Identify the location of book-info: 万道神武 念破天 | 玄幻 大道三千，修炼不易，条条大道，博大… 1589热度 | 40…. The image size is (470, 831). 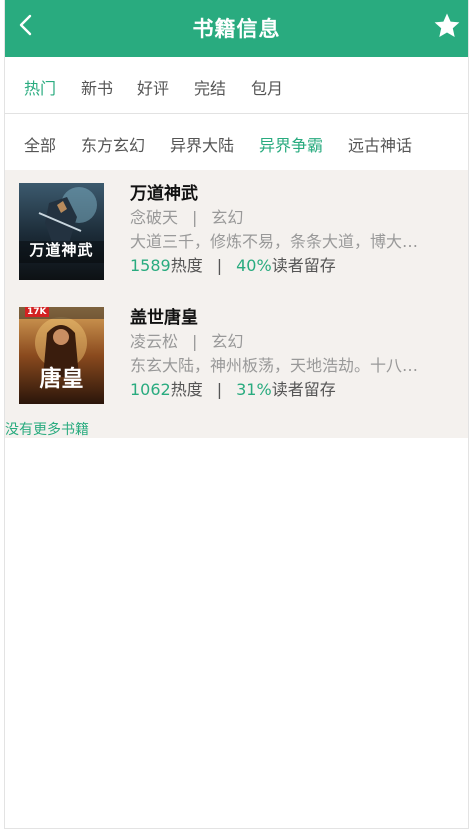
(294, 230).